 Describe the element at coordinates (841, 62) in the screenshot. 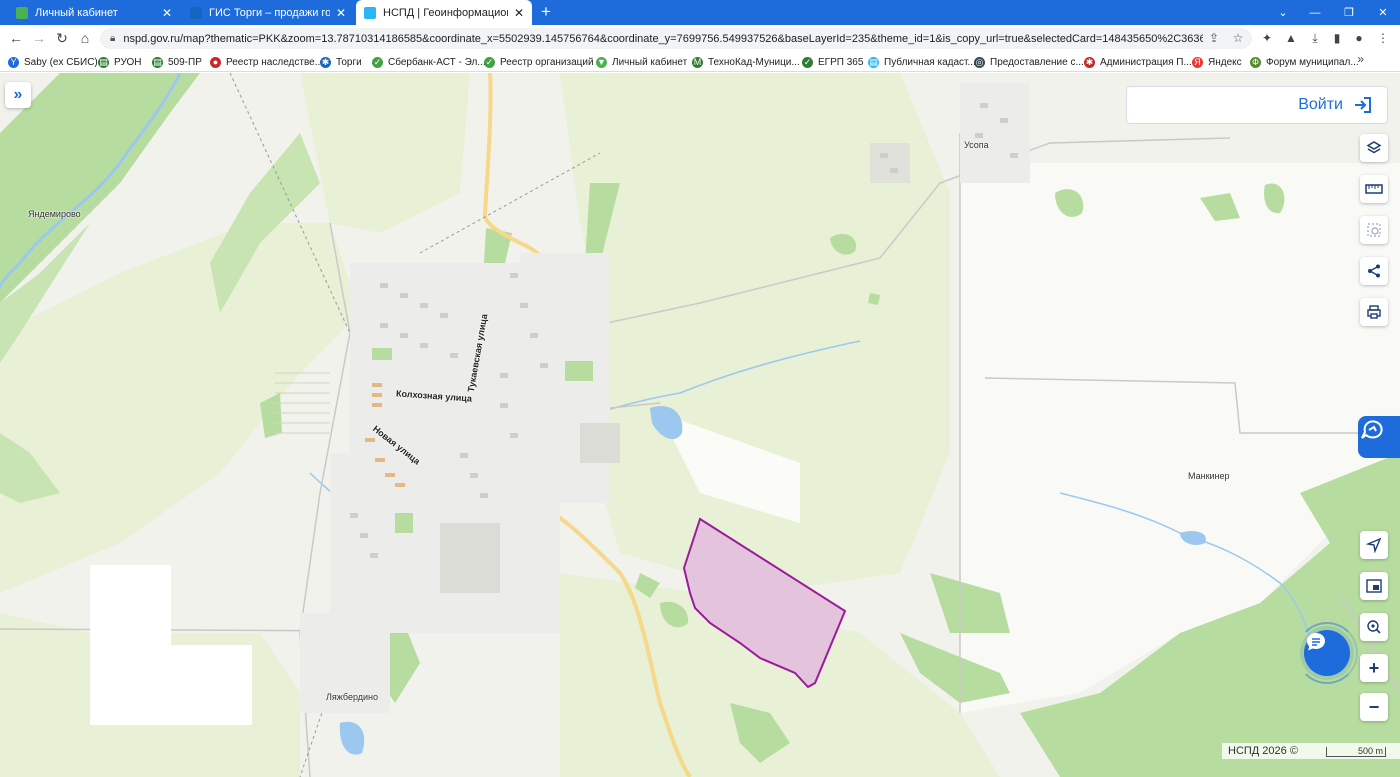

I see `bookmark-label: ЕГРП 365` at that location.